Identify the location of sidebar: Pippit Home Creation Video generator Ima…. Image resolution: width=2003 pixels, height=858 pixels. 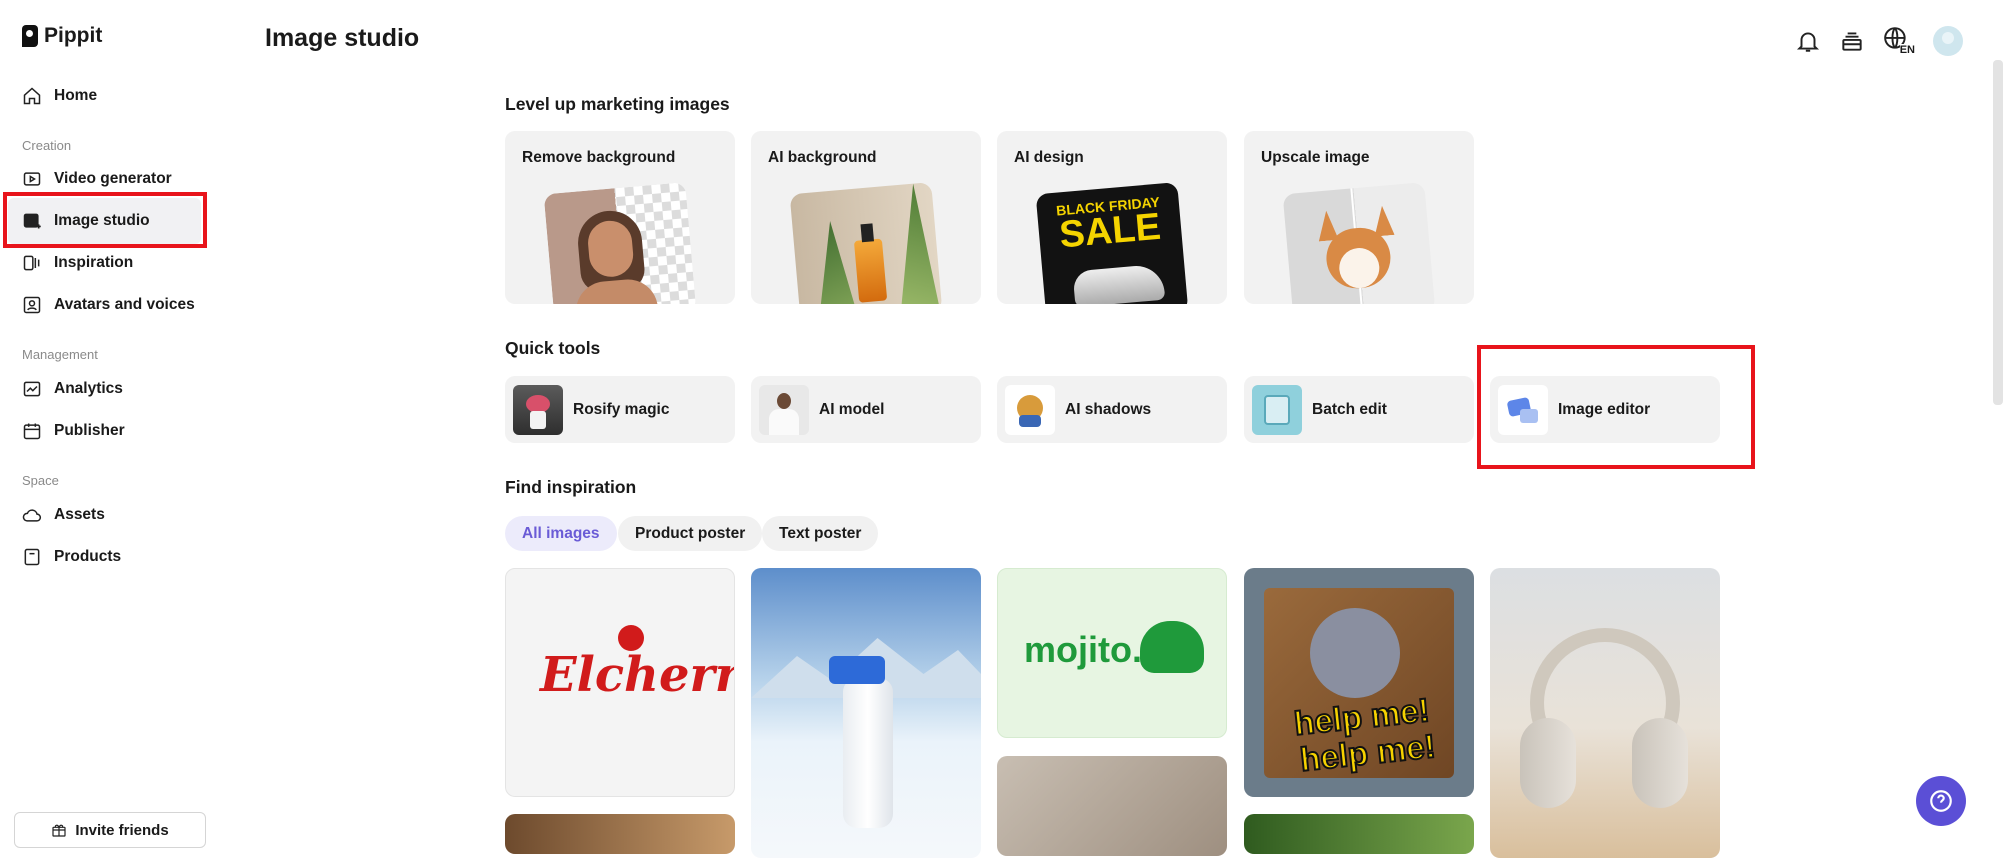
(107, 426).